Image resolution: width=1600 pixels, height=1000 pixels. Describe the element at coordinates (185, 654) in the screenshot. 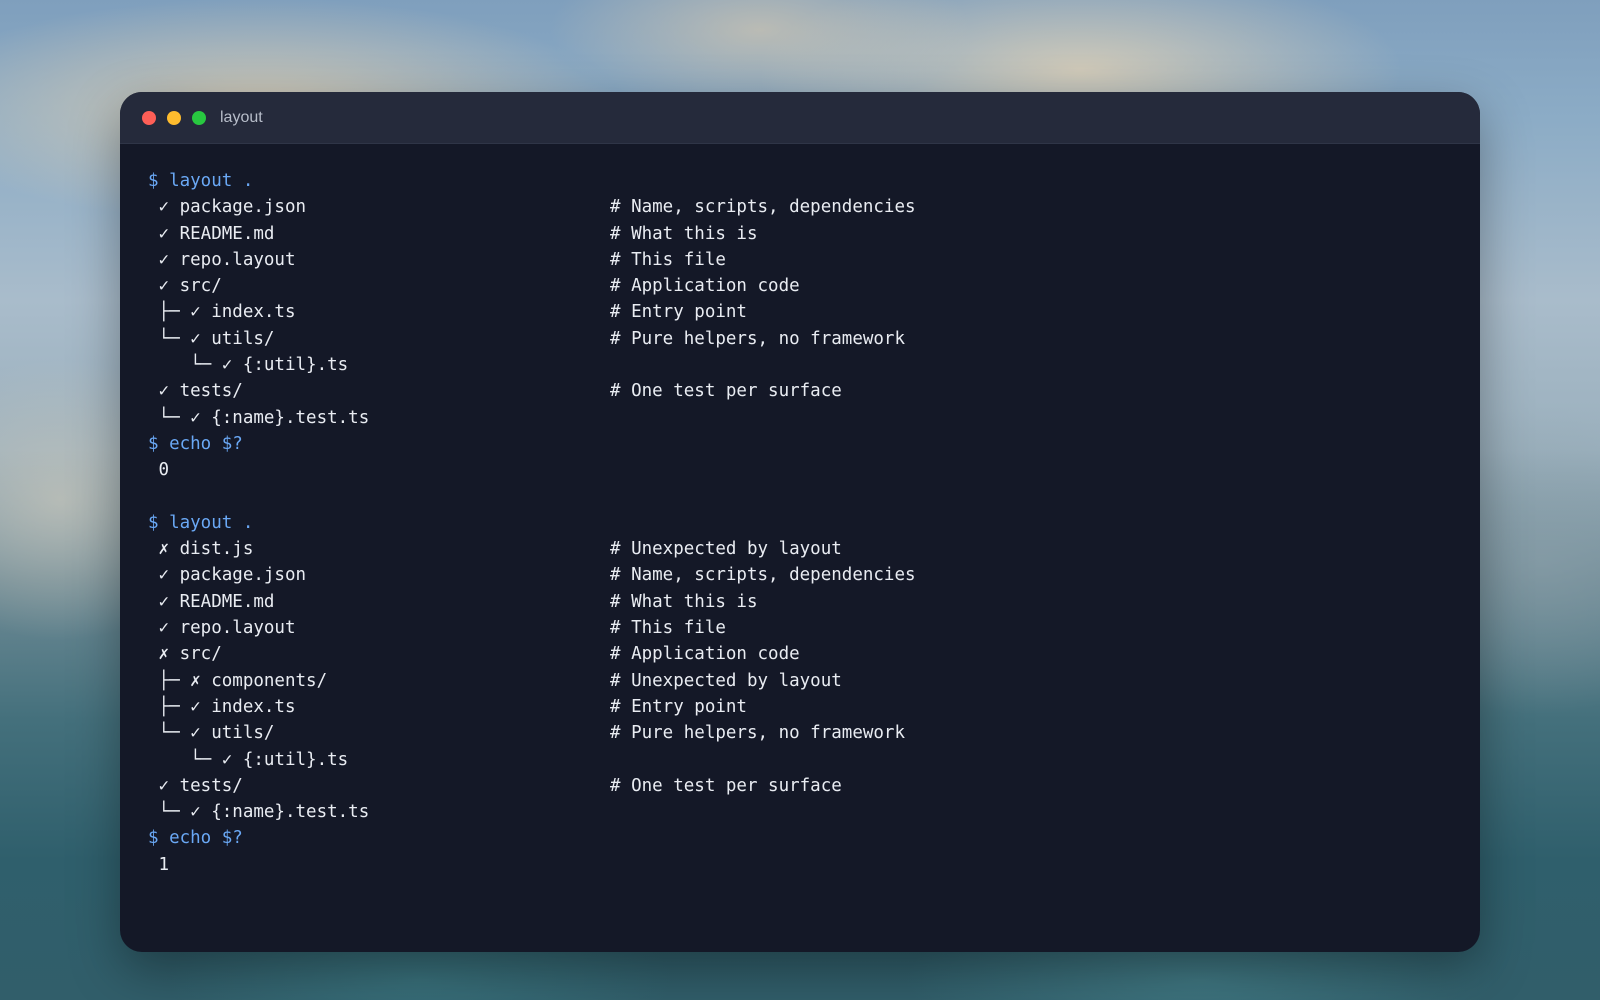

I see `entry-path: ✗ src/` at that location.